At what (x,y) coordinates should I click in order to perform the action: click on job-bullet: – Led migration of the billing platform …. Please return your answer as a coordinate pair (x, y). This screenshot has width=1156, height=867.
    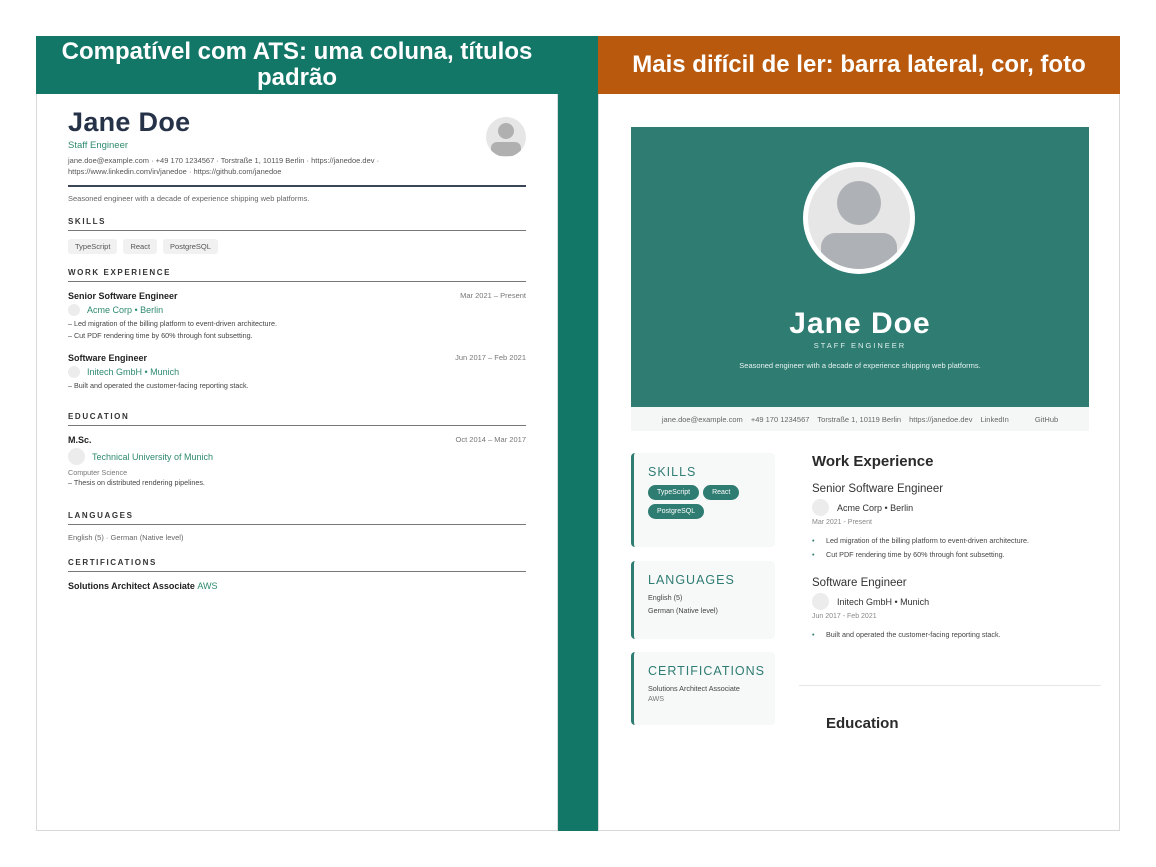
    Looking at the image, I should click on (172, 323).